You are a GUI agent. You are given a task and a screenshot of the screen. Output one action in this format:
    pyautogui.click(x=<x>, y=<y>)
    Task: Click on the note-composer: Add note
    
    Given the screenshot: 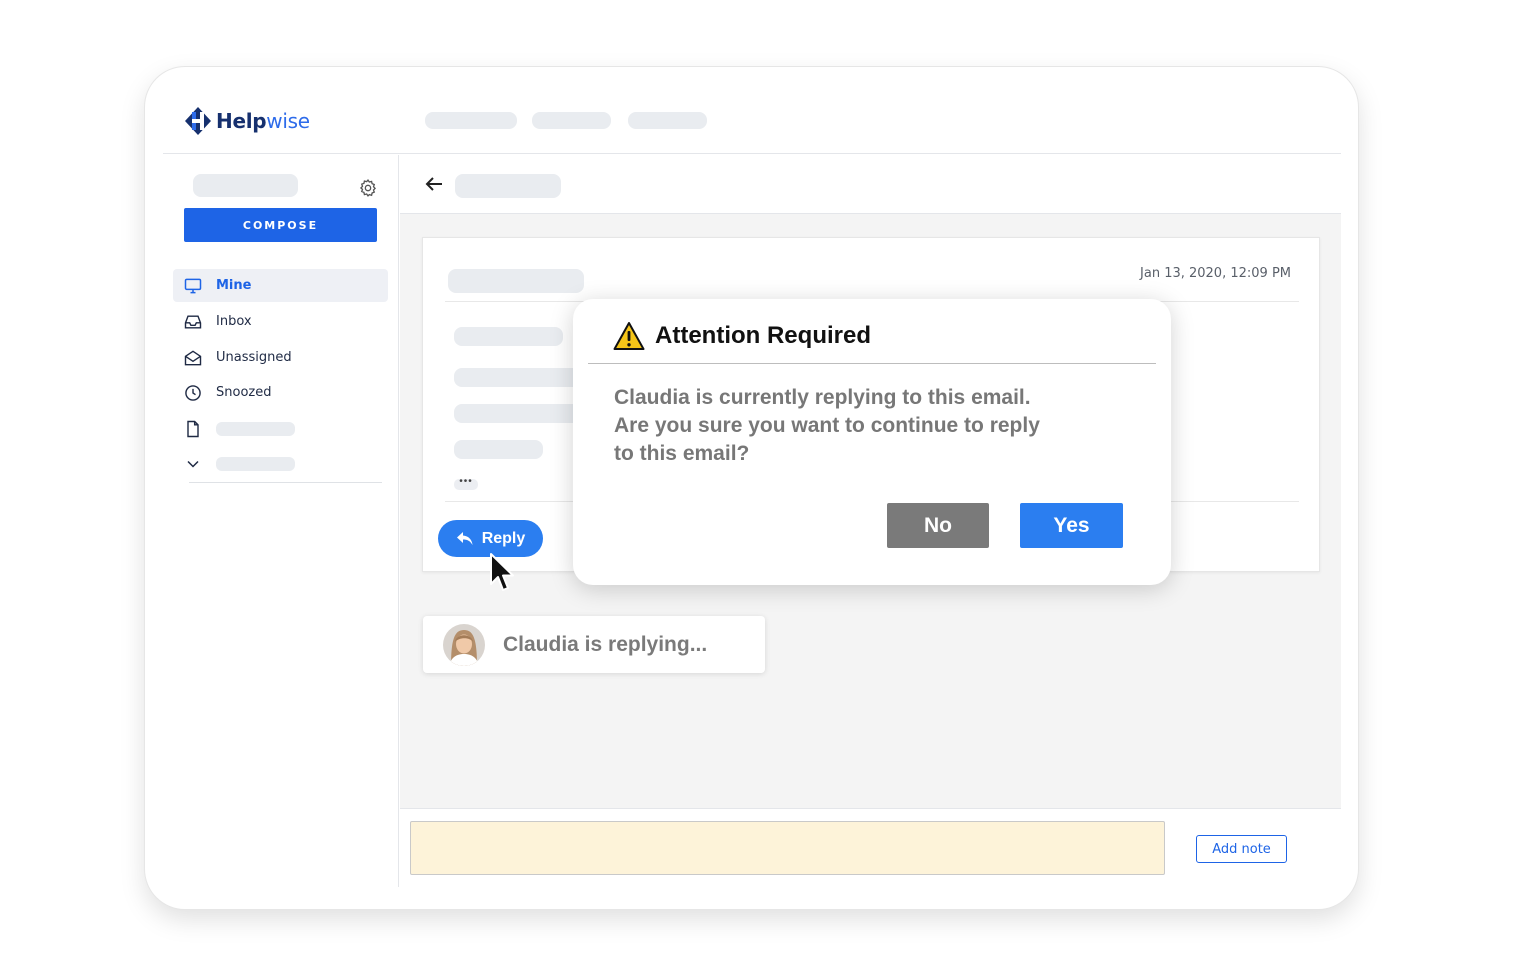 What is the action you would take?
    pyautogui.click(x=870, y=847)
    